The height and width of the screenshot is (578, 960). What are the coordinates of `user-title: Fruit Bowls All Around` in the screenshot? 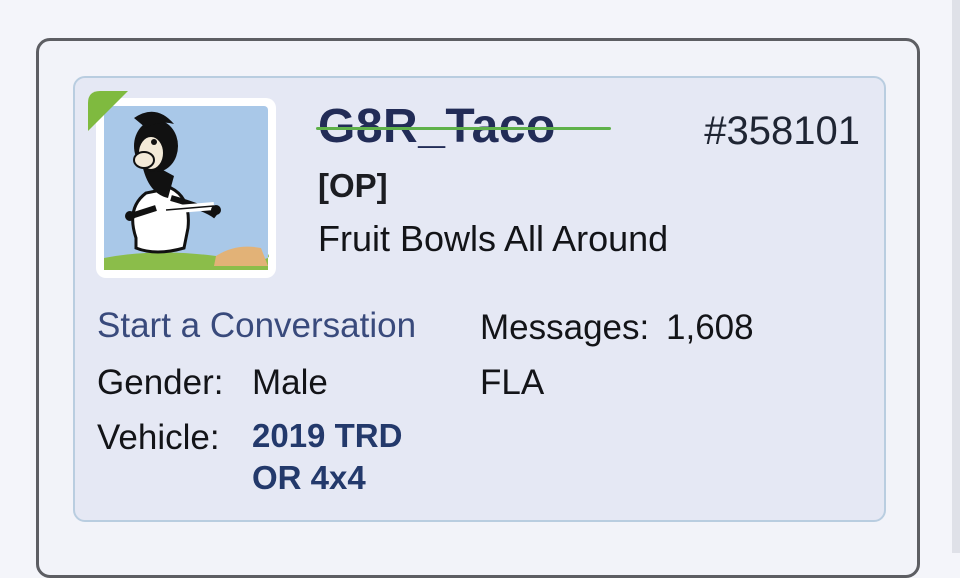 It's located at (493, 238).